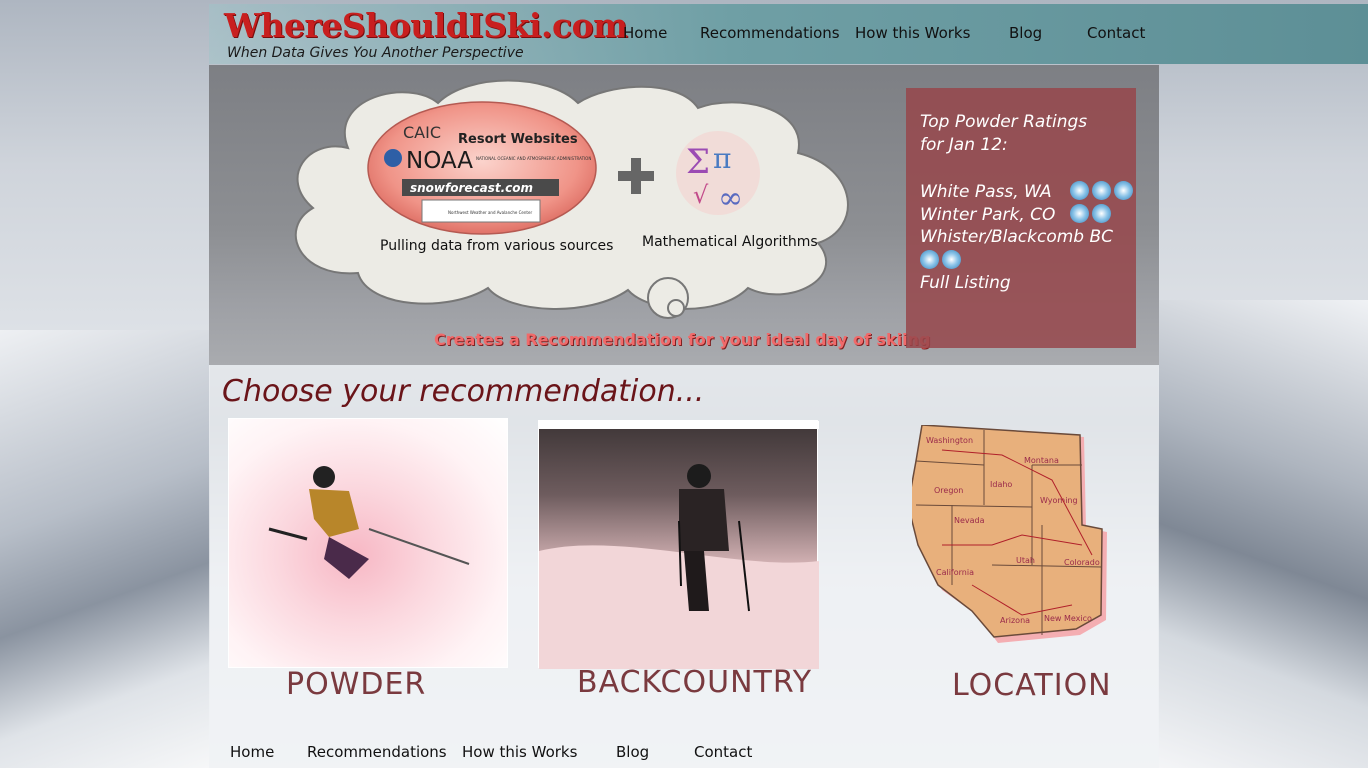 The width and height of the screenshot is (1368, 768). What do you see at coordinates (676, 308) in the screenshot?
I see `thought-bubble-small` at bounding box center [676, 308].